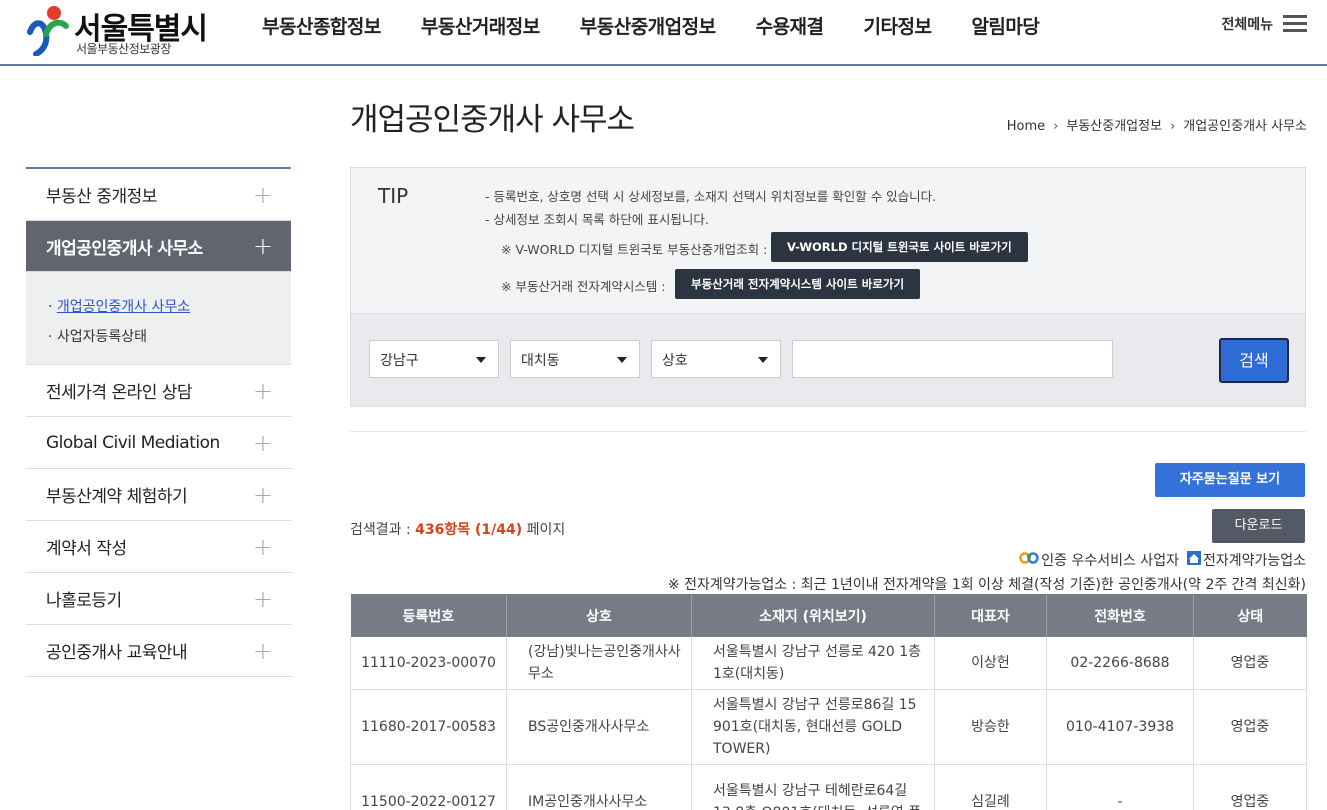 The image size is (1327, 810). Describe the element at coordinates (599, 727) in the screenshot. I see `company-link: BS공인중개사사무소` at that location.